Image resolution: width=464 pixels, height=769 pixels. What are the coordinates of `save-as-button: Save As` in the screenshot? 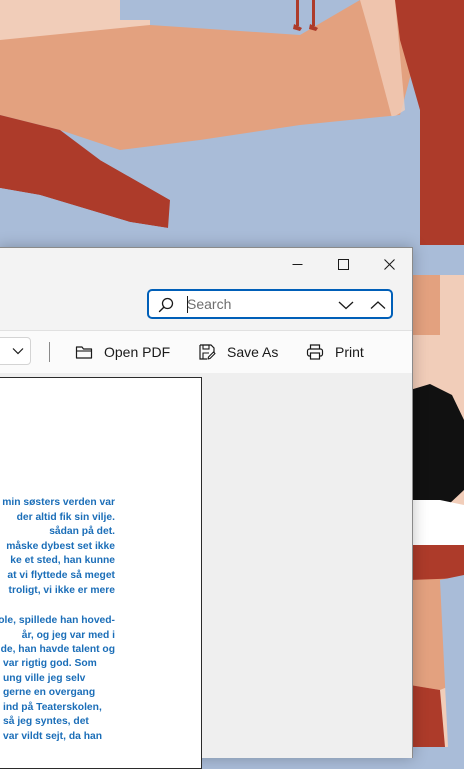 It's located at (238, 352).